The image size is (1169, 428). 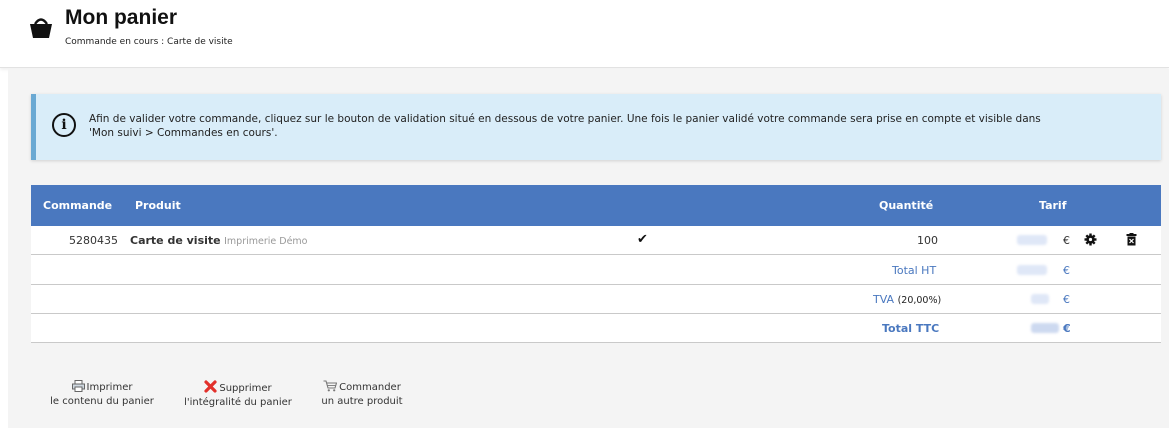 What do you see at coordinates (370, 387) in the screenshot?
I see `order-label-1: Commander` at bounding box center [370, 387].